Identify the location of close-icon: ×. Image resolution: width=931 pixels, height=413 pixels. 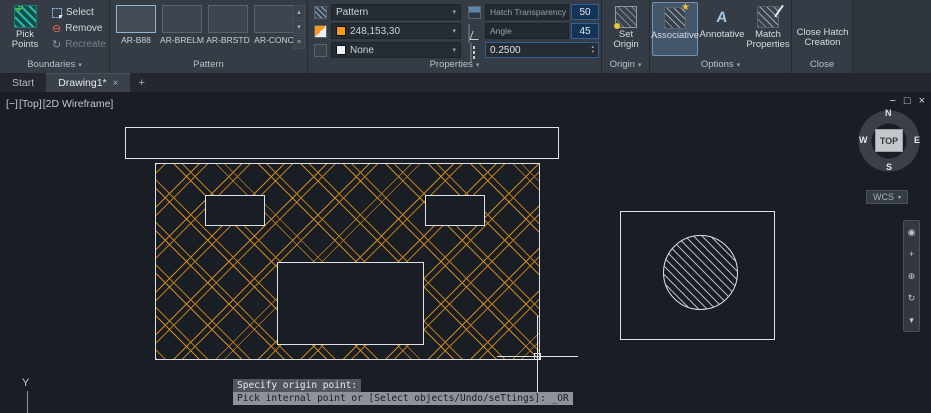
(922, 101).